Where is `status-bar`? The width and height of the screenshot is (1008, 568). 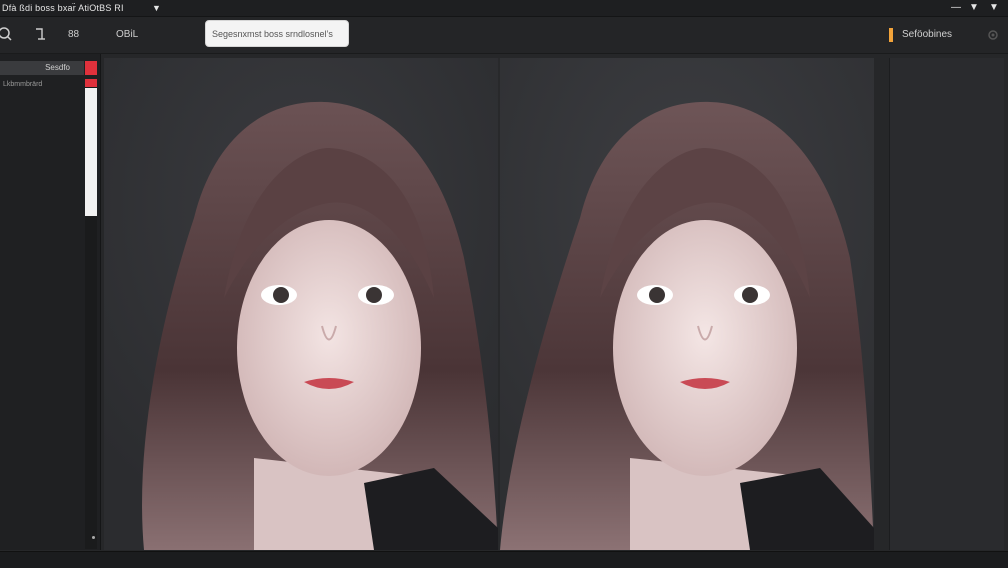
status-bar is located at coordinates (504, 559).